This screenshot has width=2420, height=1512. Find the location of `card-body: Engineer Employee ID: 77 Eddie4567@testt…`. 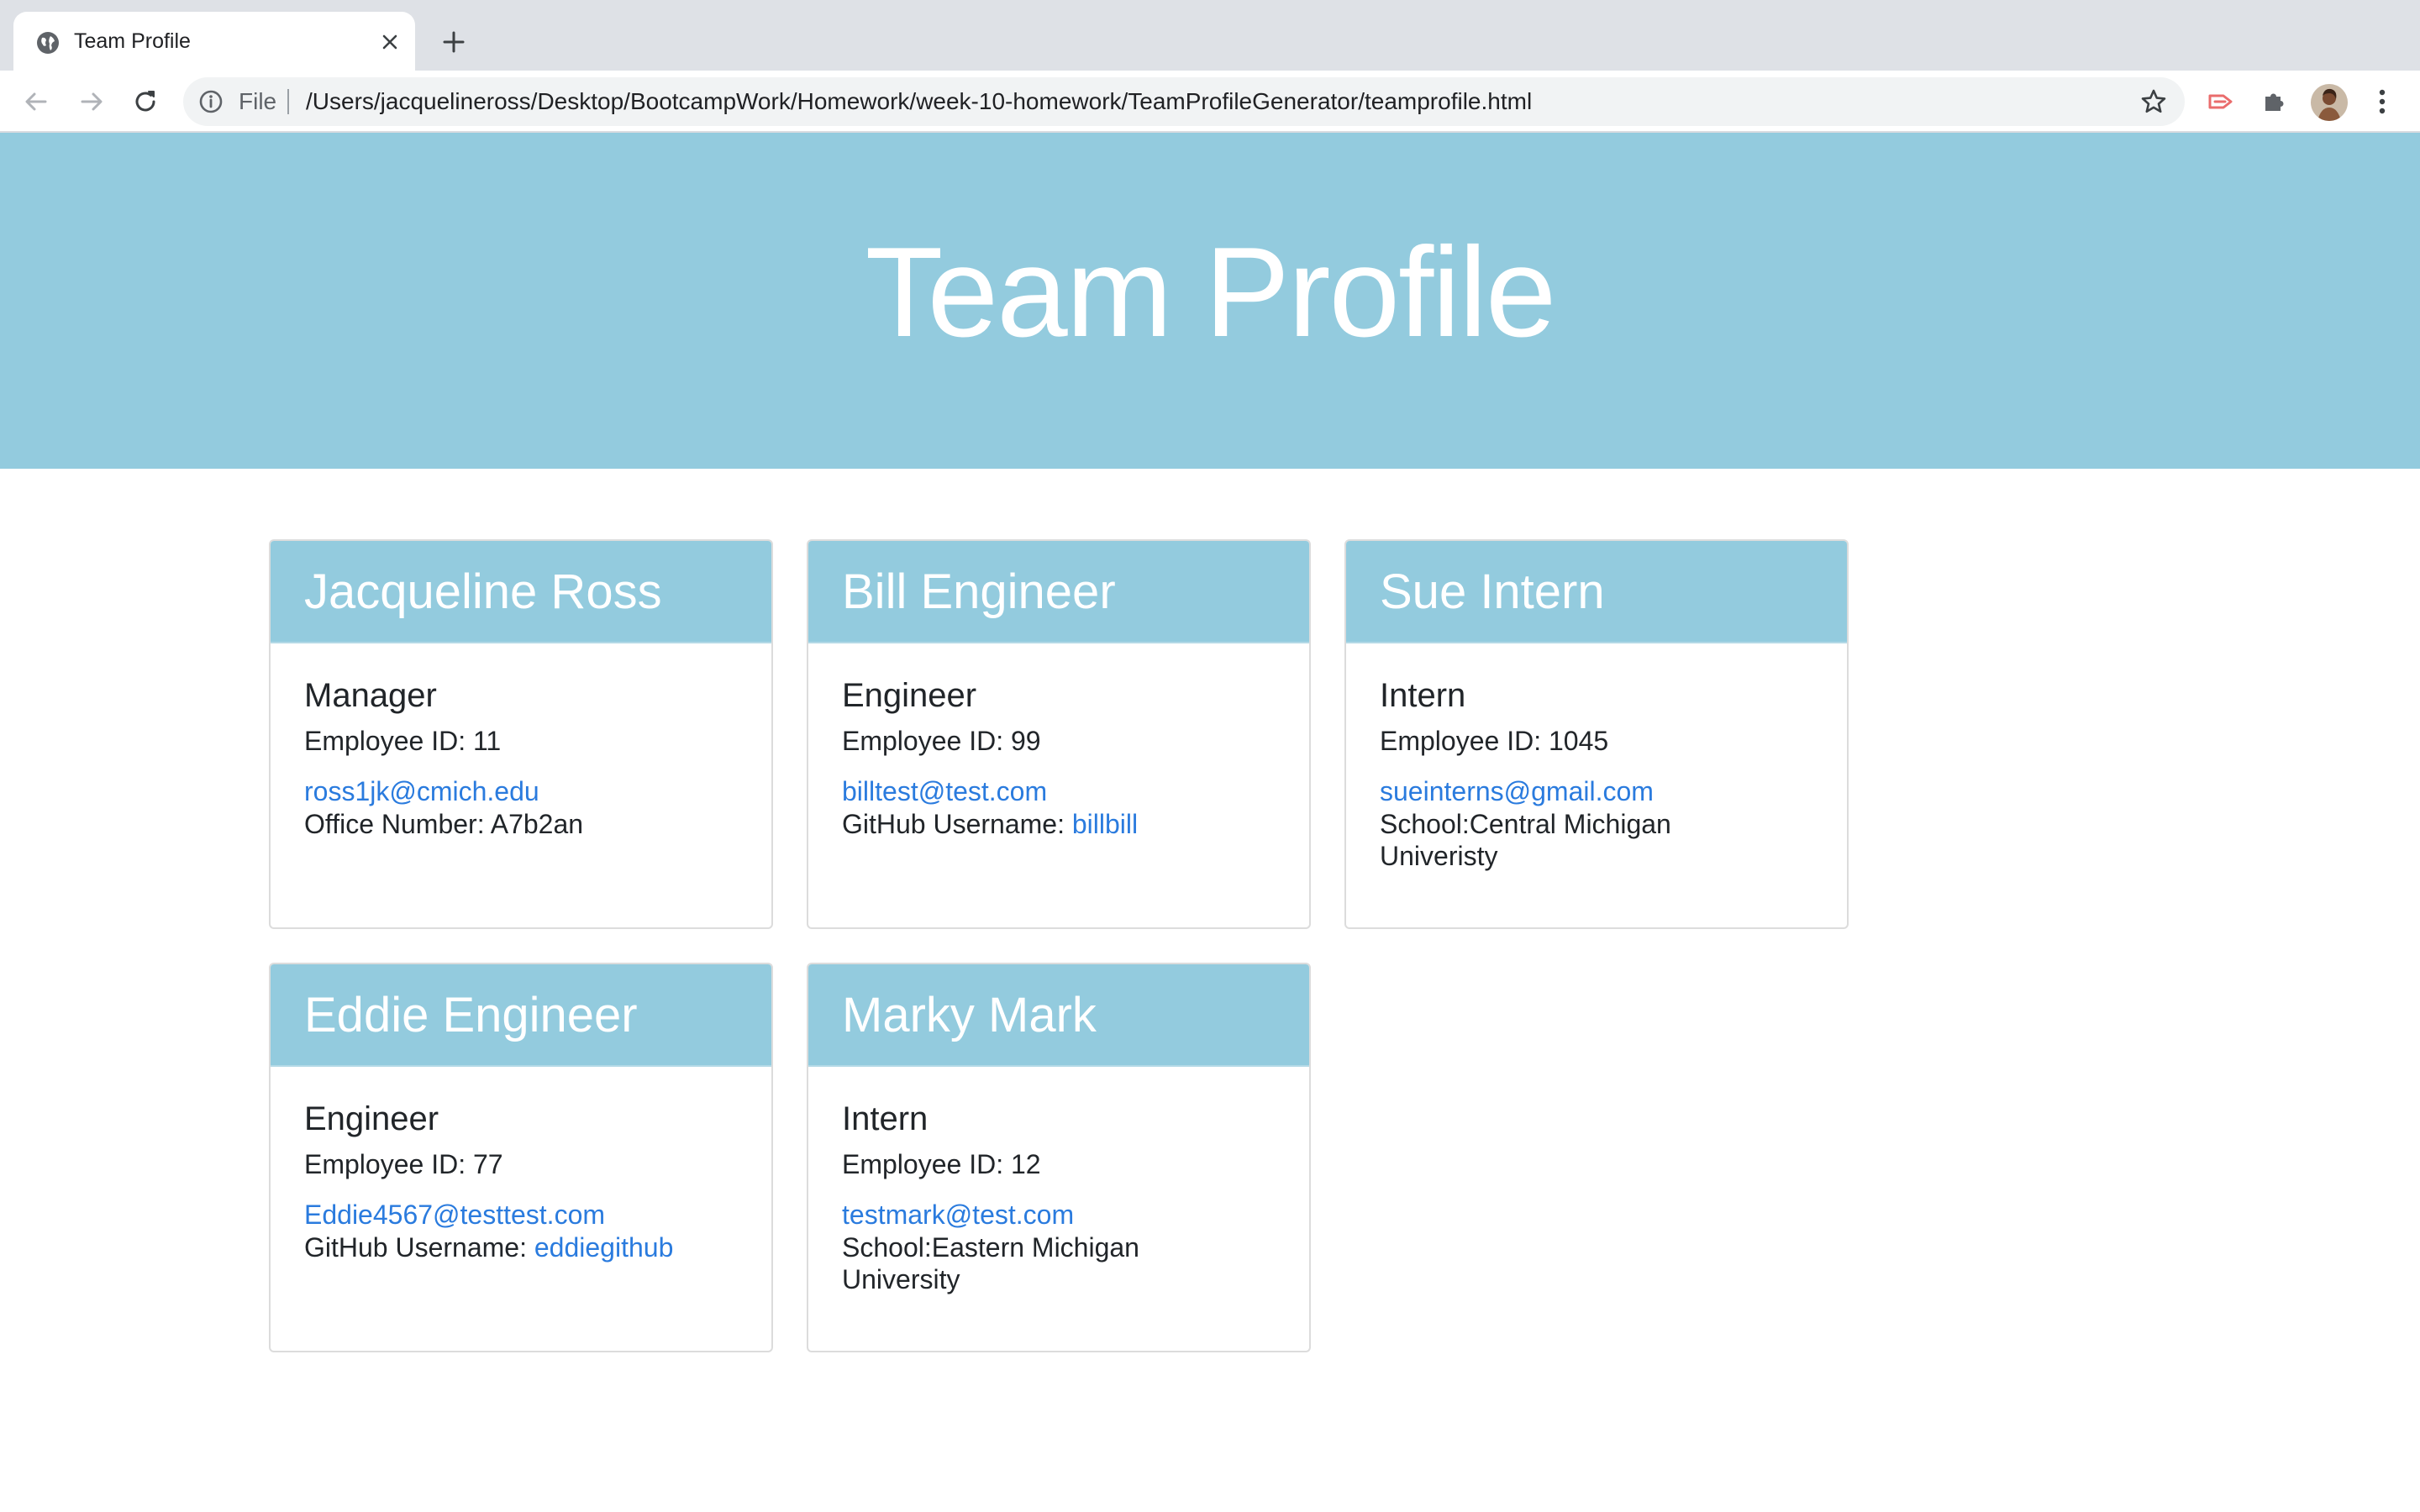

card-body: Engineer Employee ID: 77 Eddie4567@testt… is located at coordinates (521, 1165).